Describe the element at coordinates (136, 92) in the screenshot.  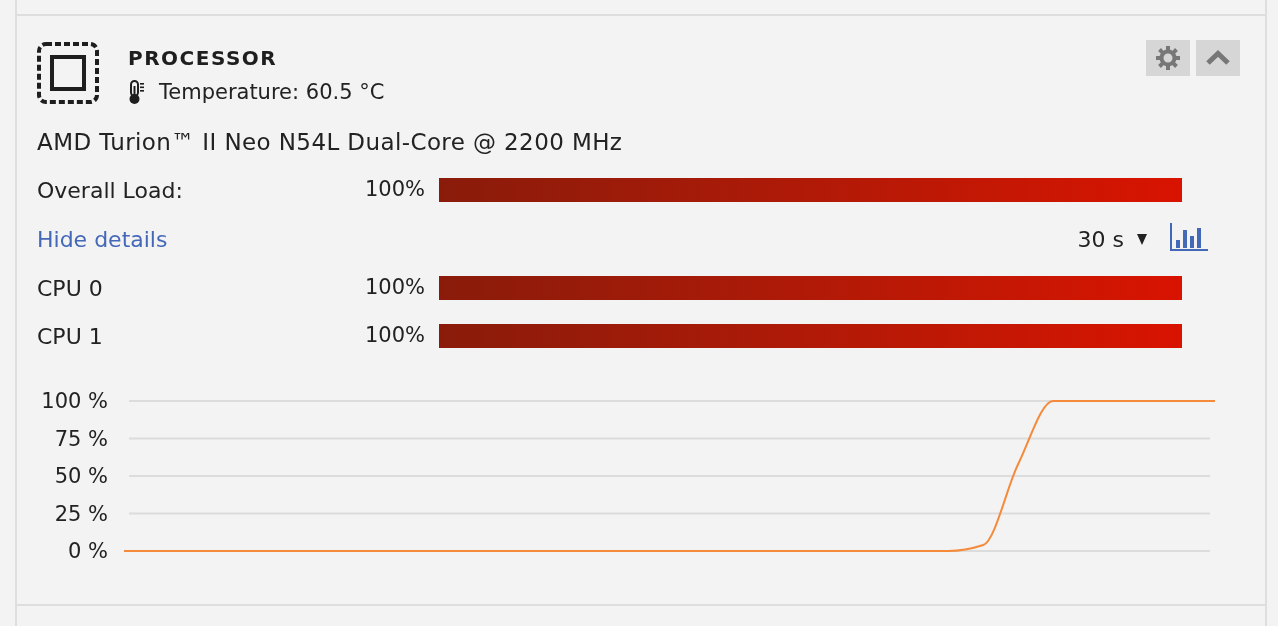
I see `thermometer-icon` at that location.